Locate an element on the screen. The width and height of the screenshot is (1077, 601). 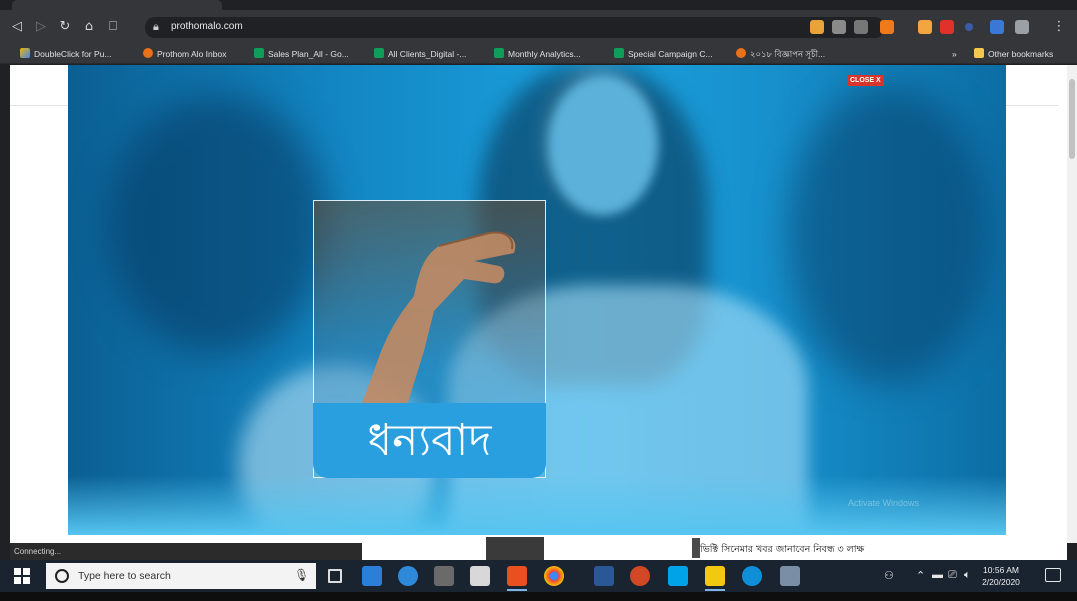
browser-toolbar: ◁ ▷ ↻ ⌂ ⎕ 🔒︎ prothomalo.com ⋮ is located at coordinates (538, 27).